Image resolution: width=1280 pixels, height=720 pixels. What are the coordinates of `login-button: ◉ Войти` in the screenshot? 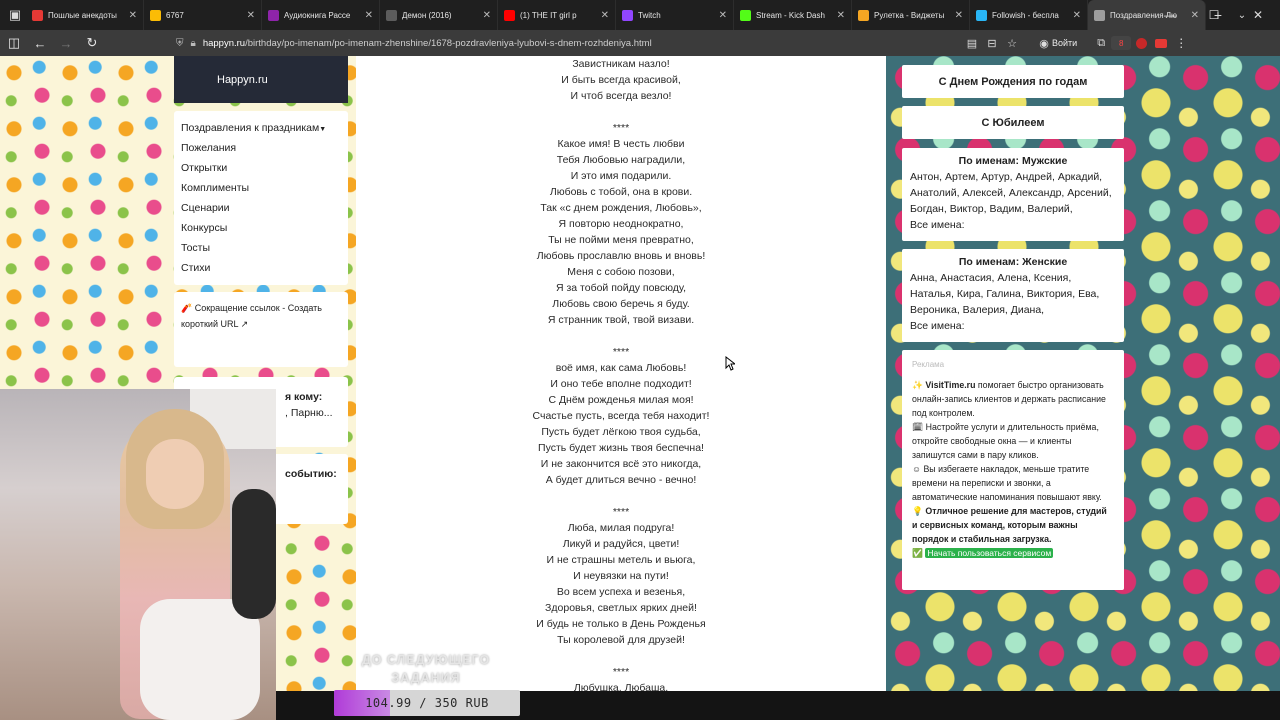 It's located at (1056, 43).